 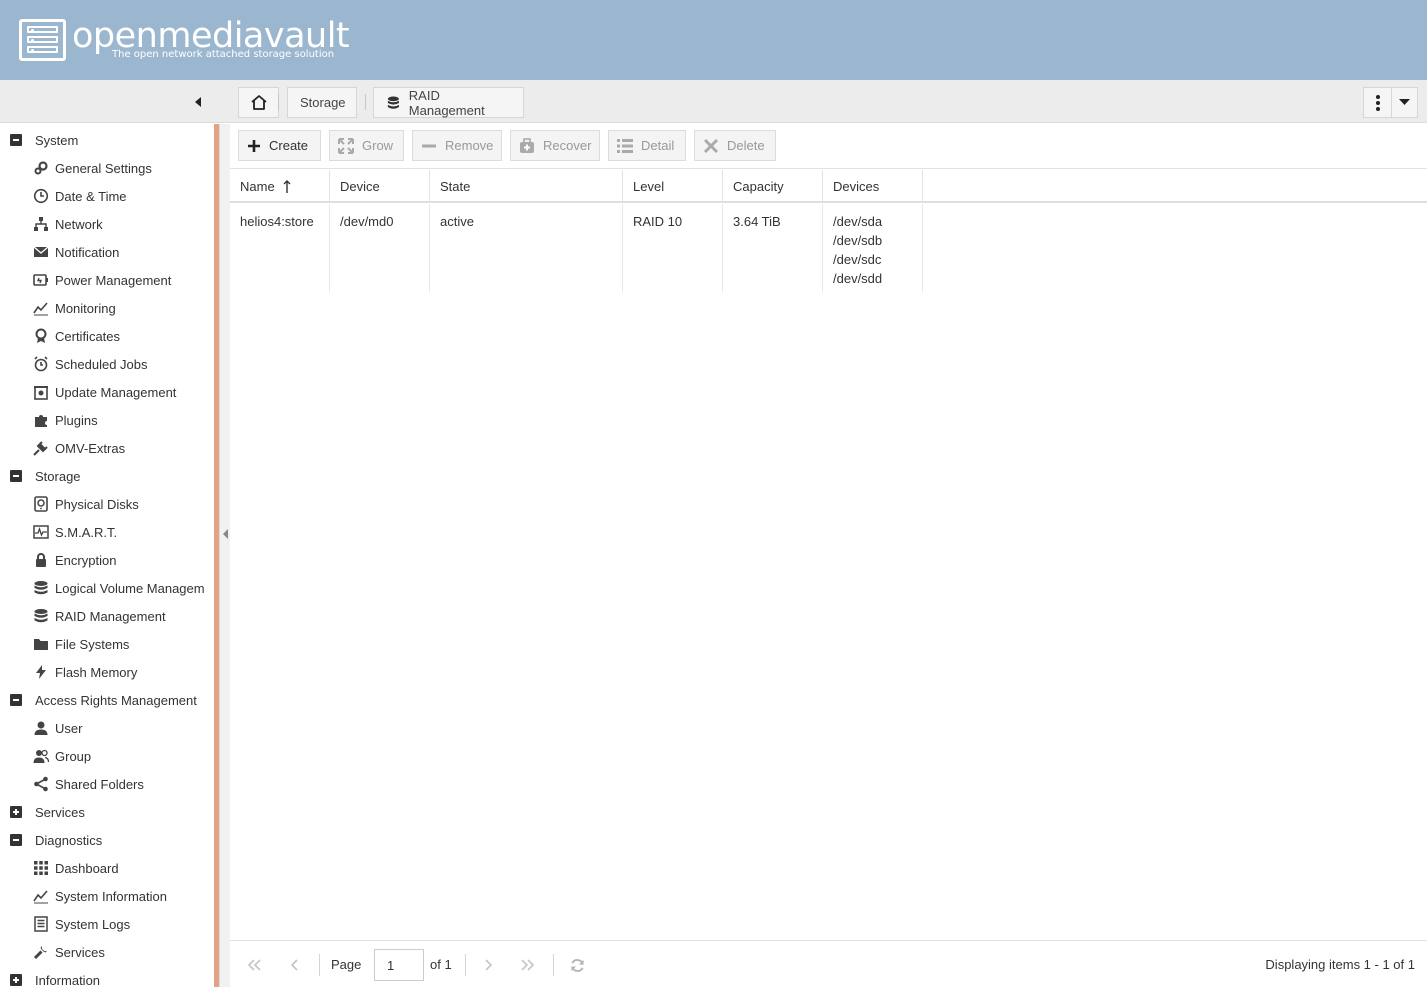 I want to click on sidebar-splitter, so click(x=224, y=555).